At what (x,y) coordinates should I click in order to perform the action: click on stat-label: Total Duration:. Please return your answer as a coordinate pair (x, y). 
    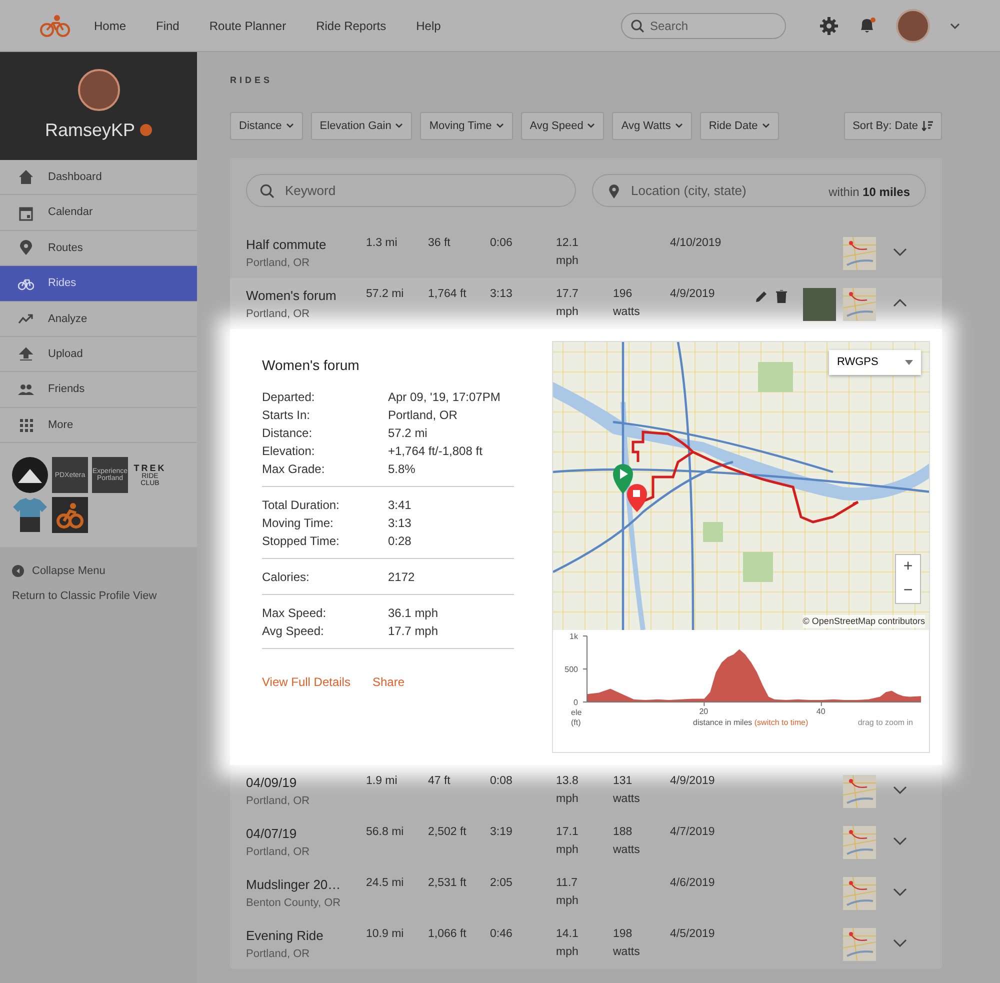
    Looking at the image, I should click on (301, 505).